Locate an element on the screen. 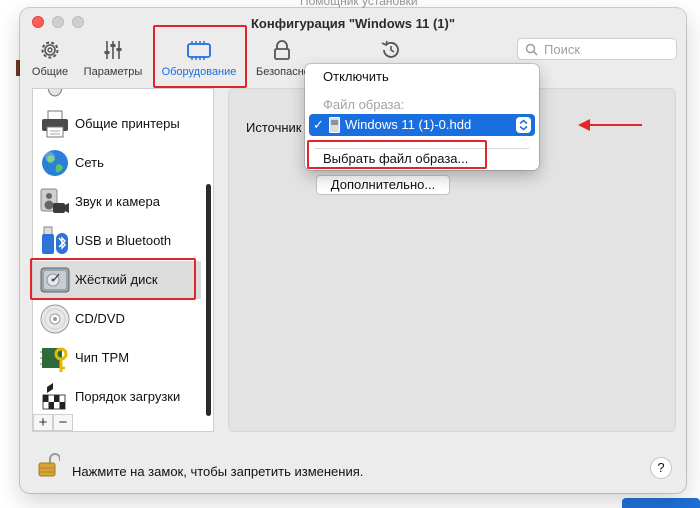  usb-bluetooth-icon is located at coordinates (55, 240).